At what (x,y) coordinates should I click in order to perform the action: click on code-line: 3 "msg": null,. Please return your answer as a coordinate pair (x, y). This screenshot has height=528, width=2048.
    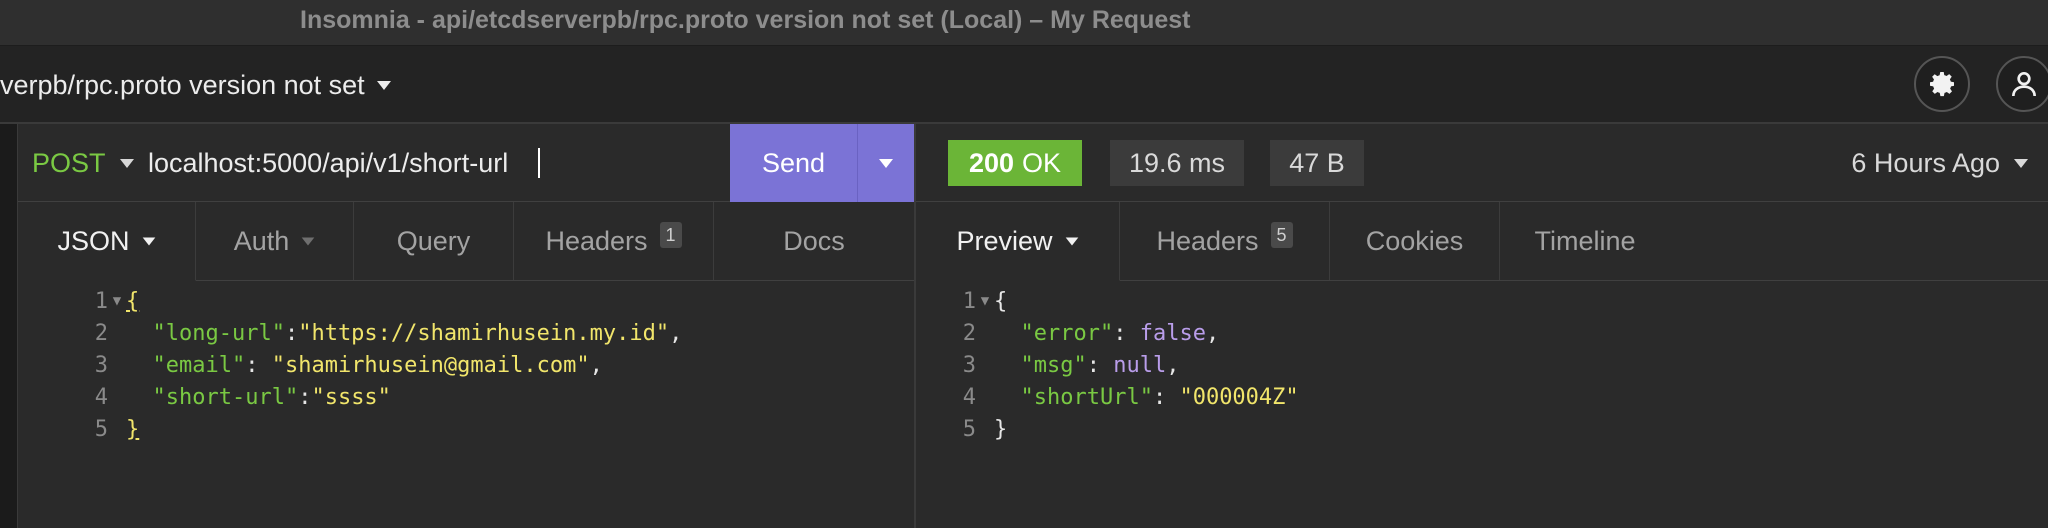
    Looking at the image, I should click on (1482, 365).